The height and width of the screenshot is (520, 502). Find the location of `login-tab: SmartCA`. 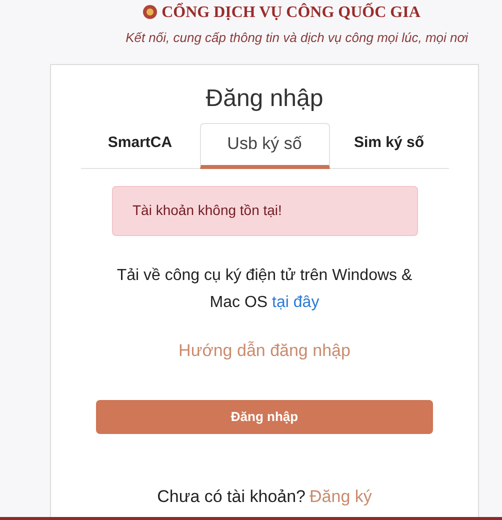

login-tab: SmartCA is located at coordinates (140, 143).